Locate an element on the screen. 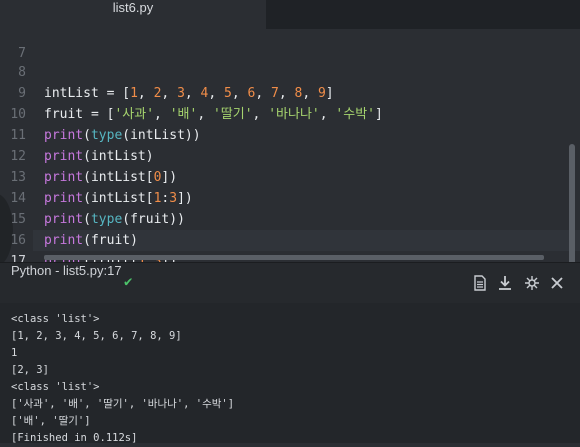 This screenshot has height=447, width=580. code-line: 9 fruit = ['사과', '배', '딸기', '바나나', '수박'] is located at coordinates (290, 92).